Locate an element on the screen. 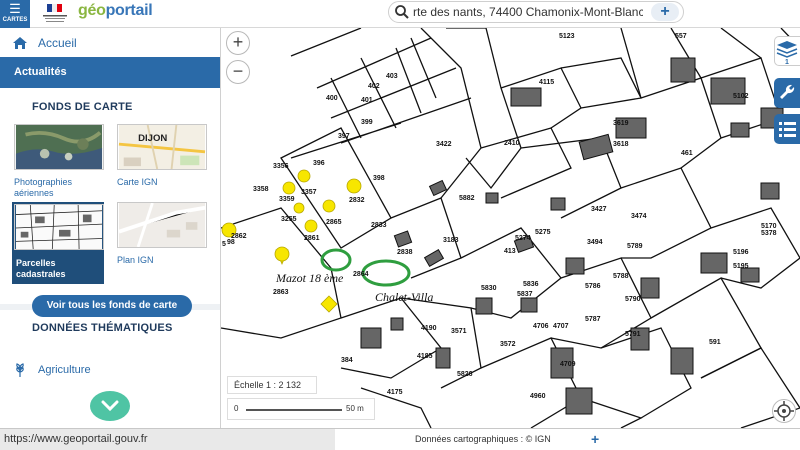 This screenshot has height=450, width=800. parcel-number: 3427 is located at coordinates (599, 209).